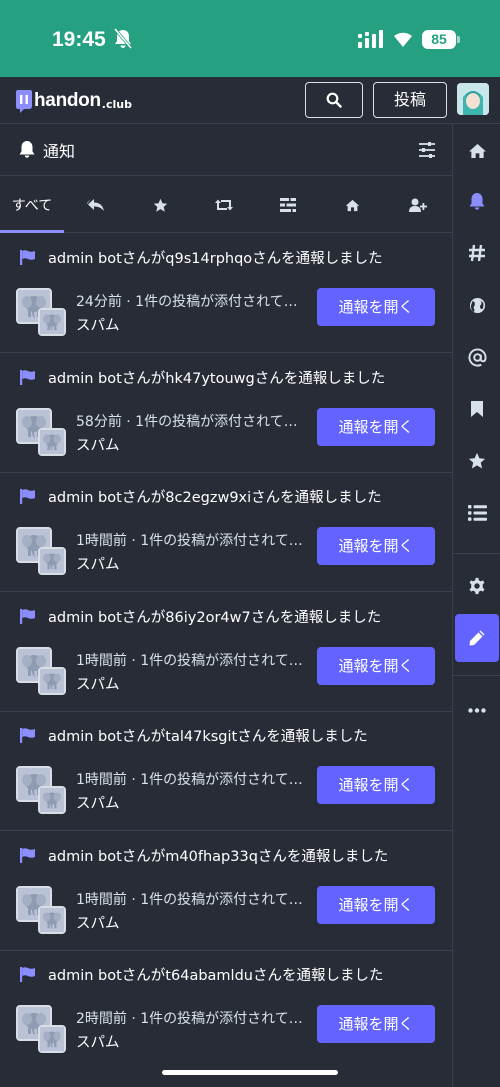 This screenshot has height=1087, width=500. I want to click on filter-tab-statuses, so click(352, 205).